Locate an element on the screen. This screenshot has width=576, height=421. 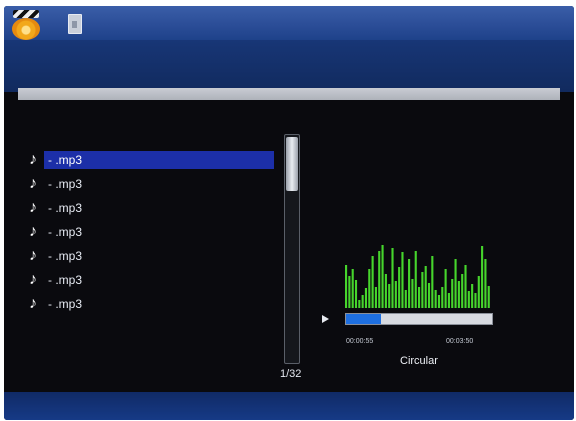
clapperboard-icon is located at coordinates (26, 25).